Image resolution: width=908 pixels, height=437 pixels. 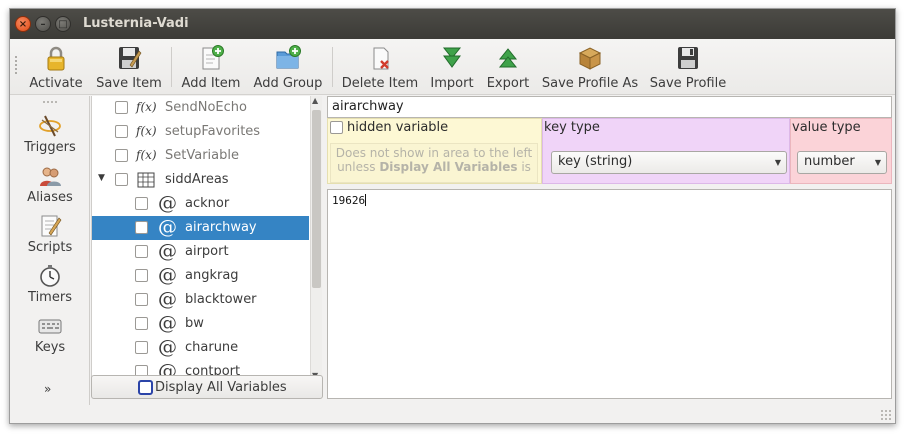 What do you see at coordinates (50, 197) in the screenshot?
I see `rail-label-aliases: Aliases` at bounding box center [50, 197].